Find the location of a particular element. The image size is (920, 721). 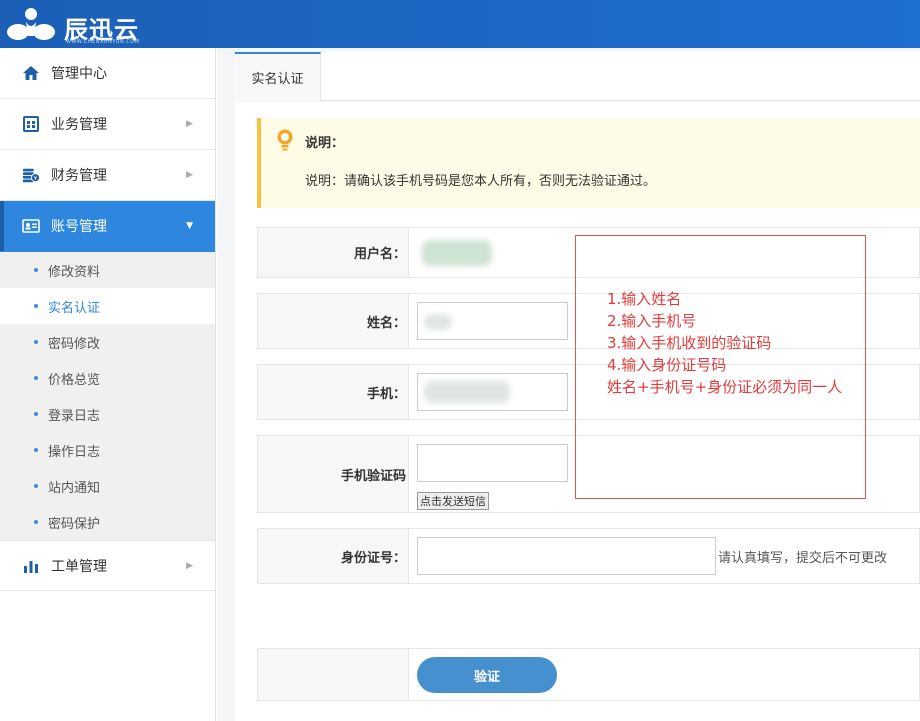

form-row-submit: 验证 is located at coordinates (588, 674).